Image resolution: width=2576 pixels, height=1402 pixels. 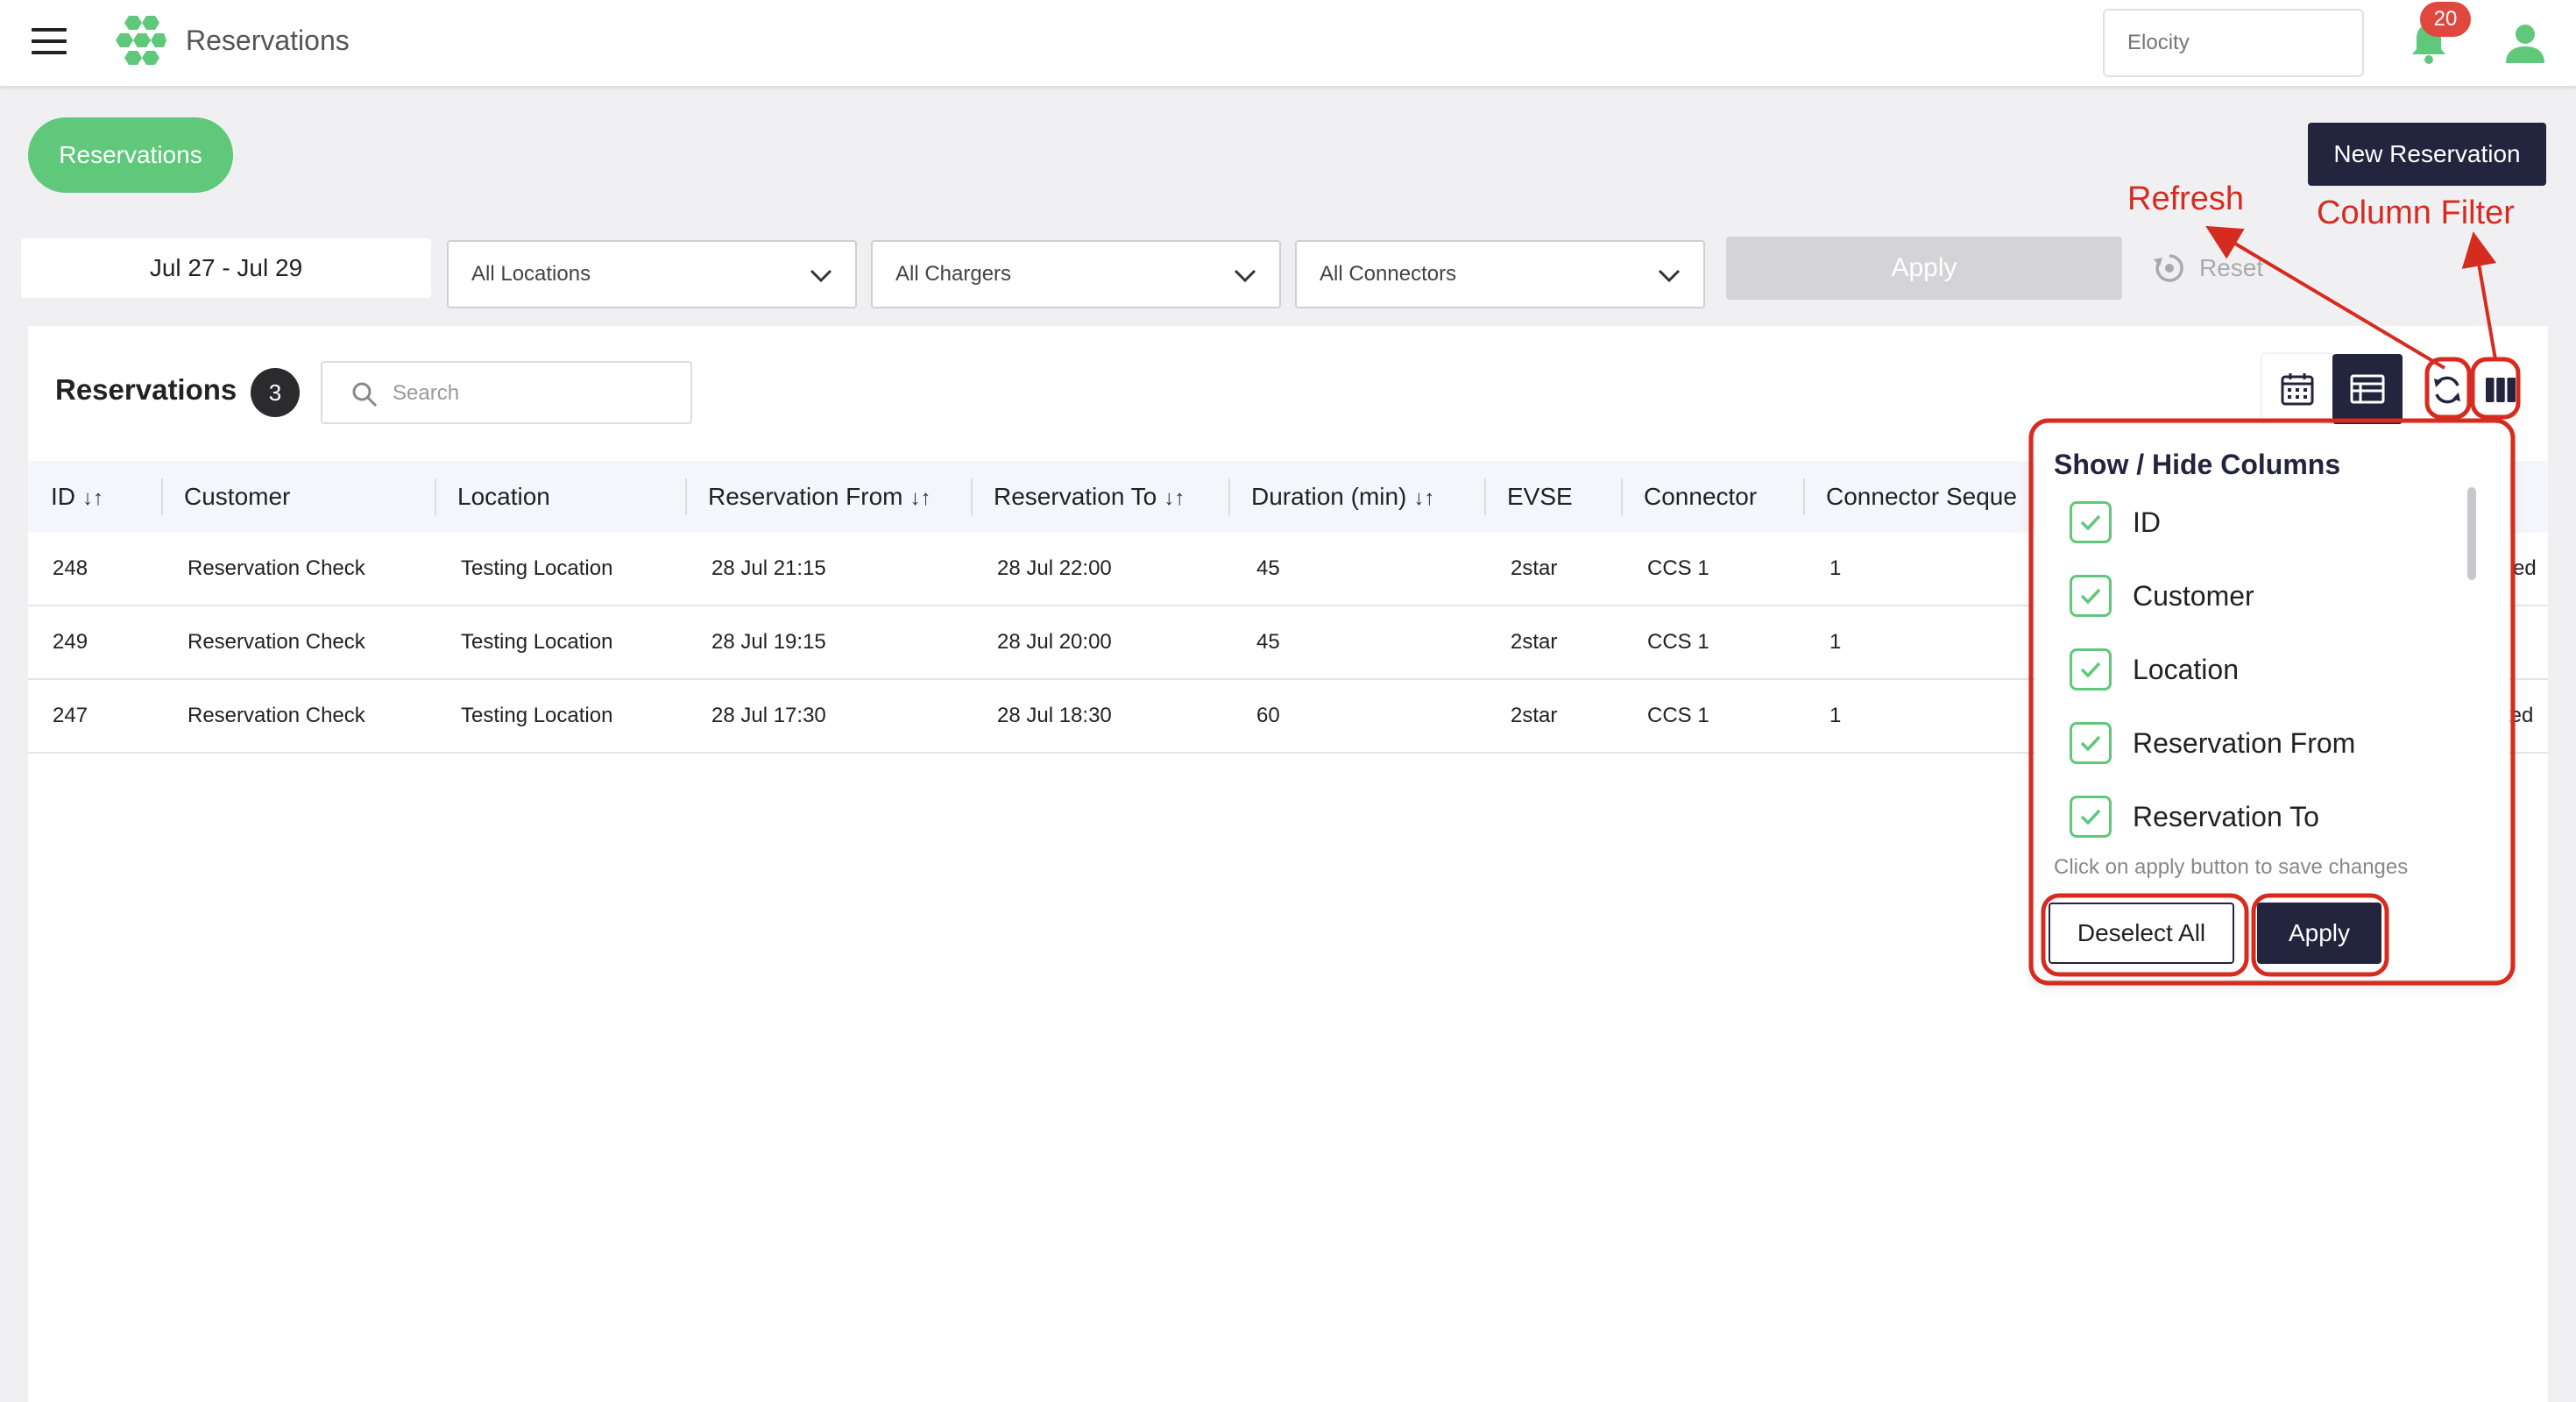 What do you see at coordinates (2231, 867) in the screenshot?
I see `popover-note: Click on apply button to save changes` at bounding box center [2231, 867].